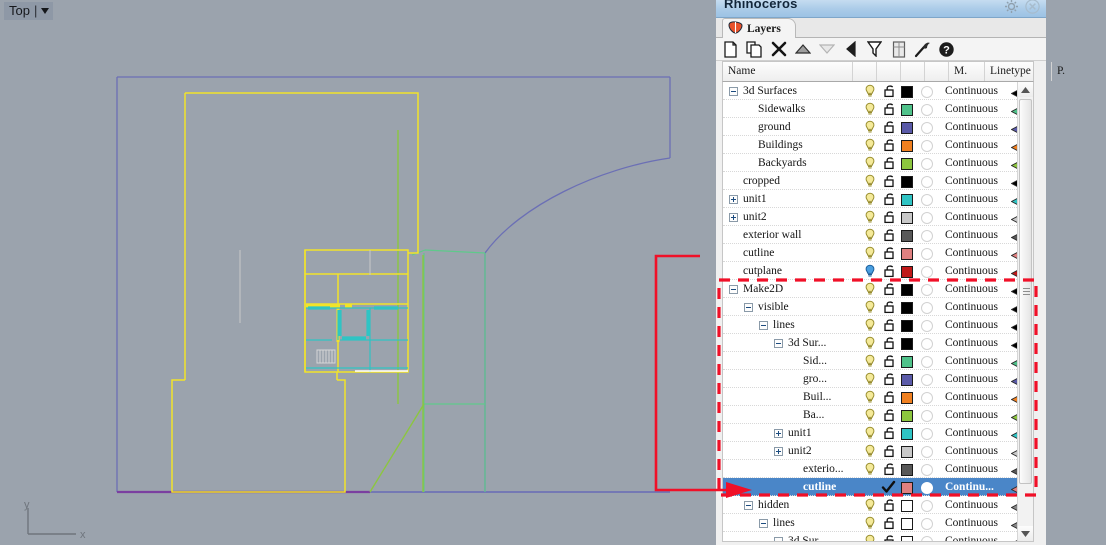 The height and width of the screenshot is (545, 1106). What do you see at coordinates (922, 49) in the screenshot?
I see `tools-icon` at bounding box center [922, 49].